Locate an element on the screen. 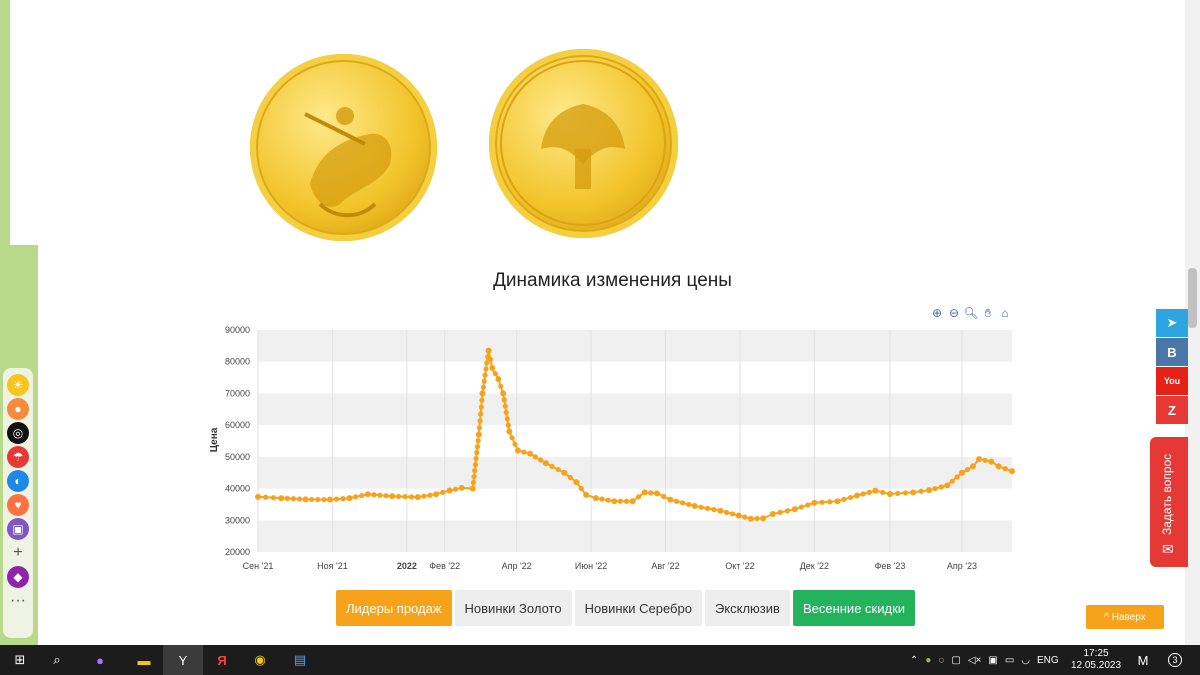 The image size is (1200, 675). alice-taskbar-icon: ● is located at coordinates (100, 660).